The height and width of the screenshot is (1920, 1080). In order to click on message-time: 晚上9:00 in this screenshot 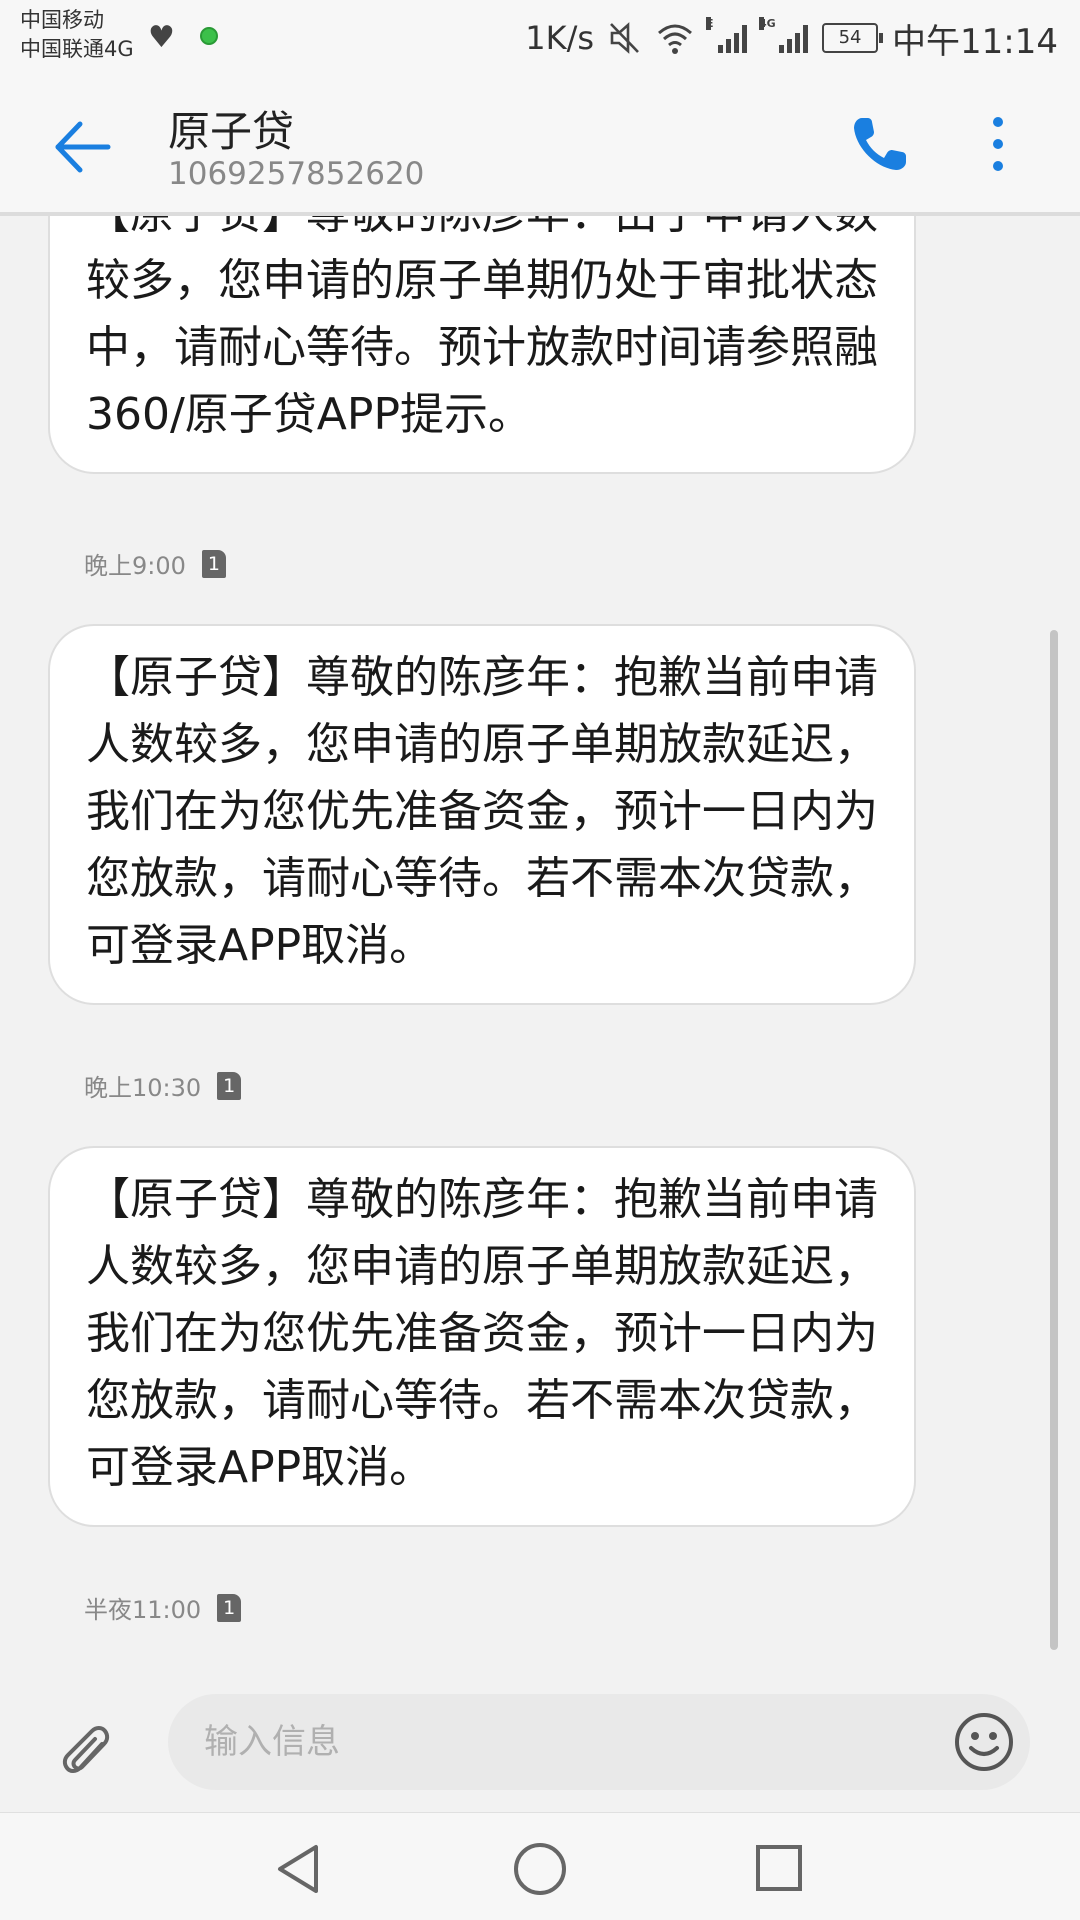, I will do `click(135, 566)`.